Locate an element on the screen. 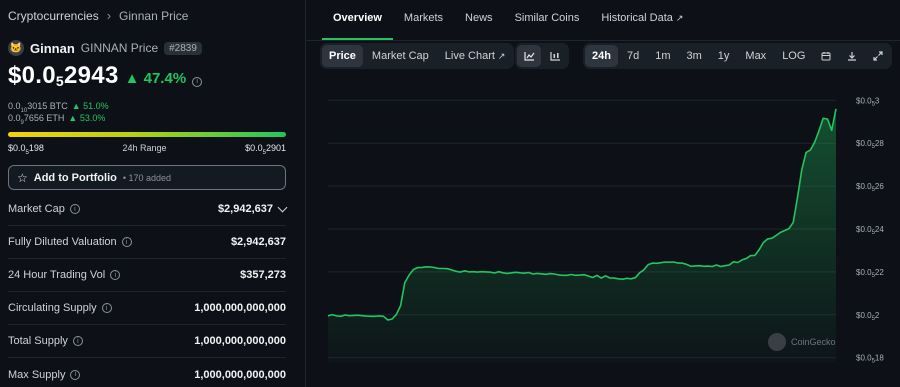 The image size is (900, 387). add-to-portfolio-button: ☆ Add to Portfolio • 170 added is located at coordinates (147, 177).